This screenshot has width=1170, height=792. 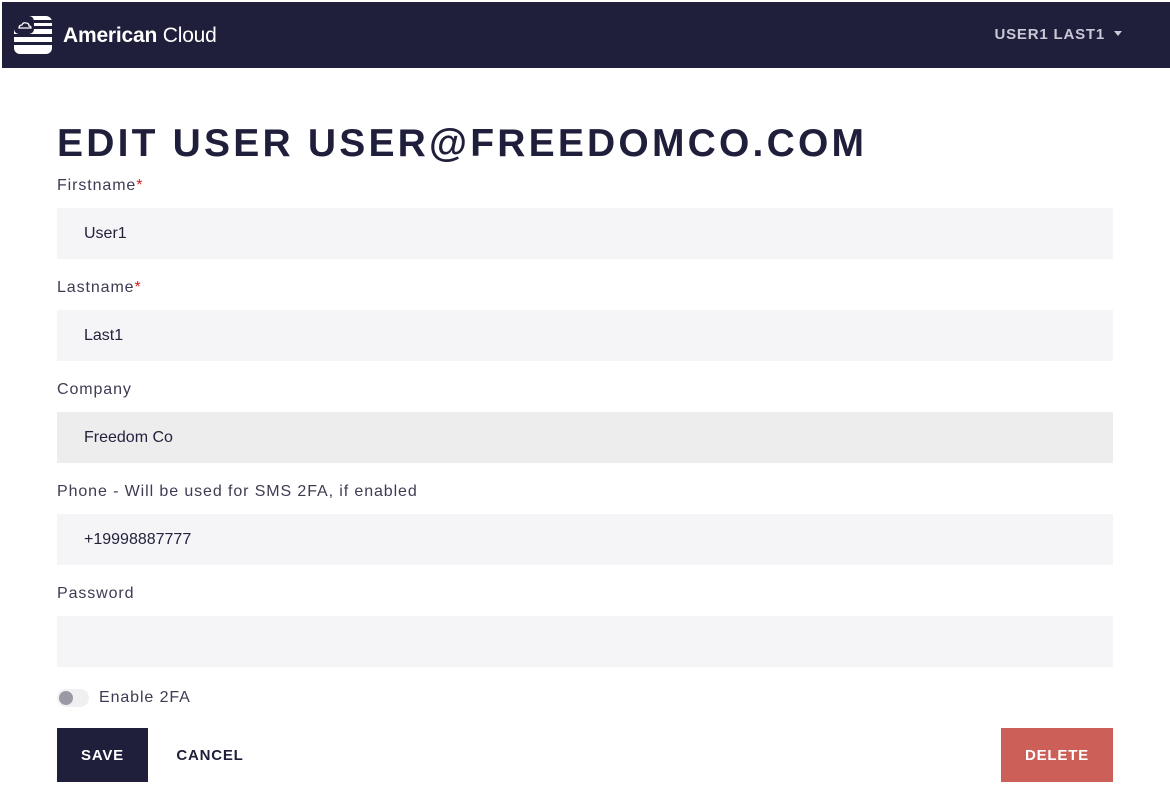 What do you see at coordinates (110, 35) in the screenshot?
I see `brand-name-bold: American` at bounding box center [110, 35].